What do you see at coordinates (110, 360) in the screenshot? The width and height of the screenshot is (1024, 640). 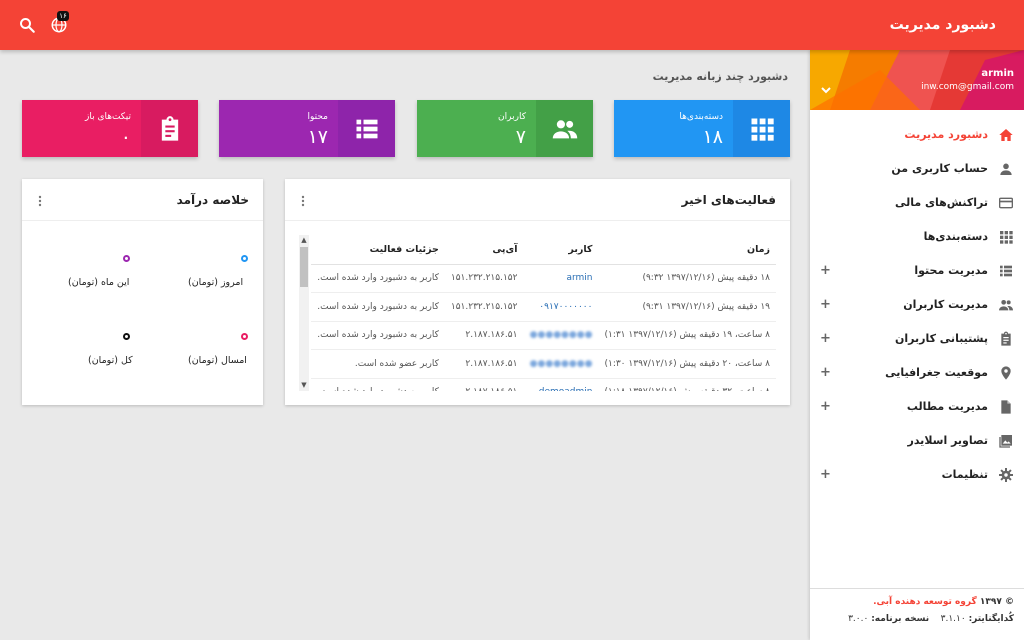 I see `stat-label: کل (تومان)` at bounding box center [110, 360].